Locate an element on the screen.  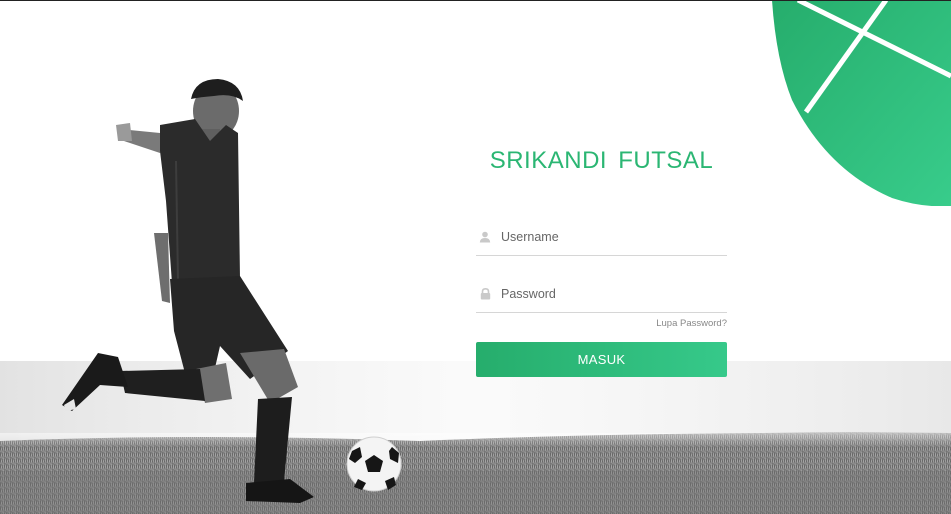
brand-title: SRIKANDI FUTSAL is located at coordinates (601, 160).